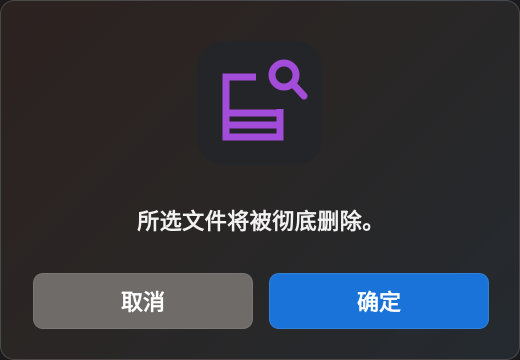 This screenshot has height=360, width=520. Describe the element at coordinates (143, 301) in the screenshot. I see `cancel-button: 取消` at that location.